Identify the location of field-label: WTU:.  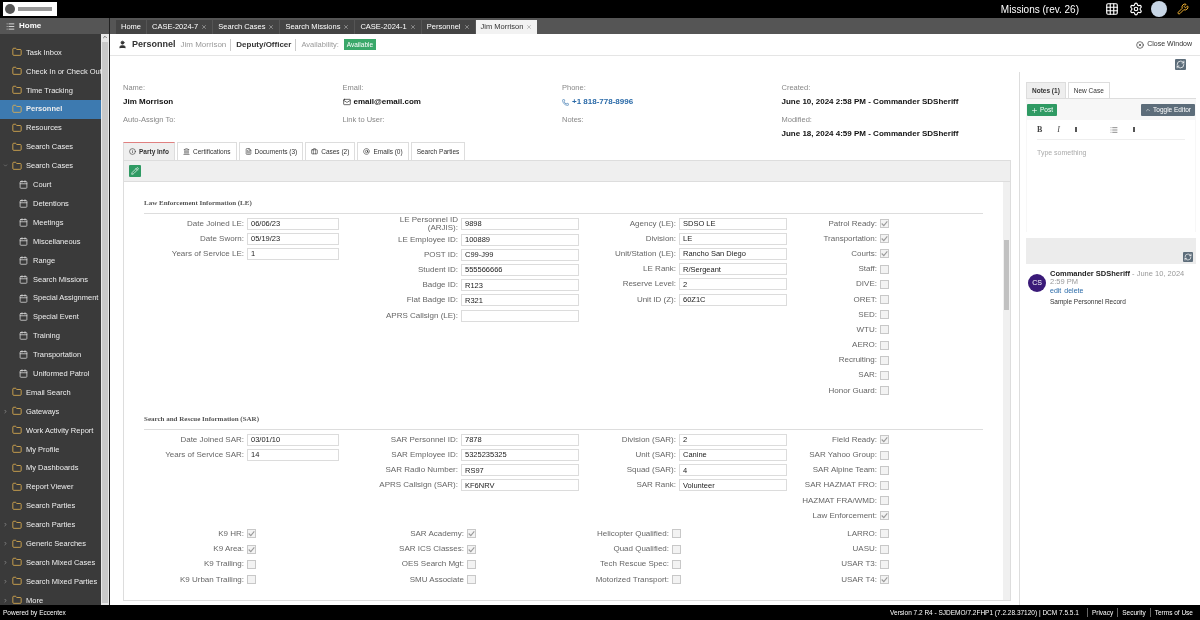
(866, 329).